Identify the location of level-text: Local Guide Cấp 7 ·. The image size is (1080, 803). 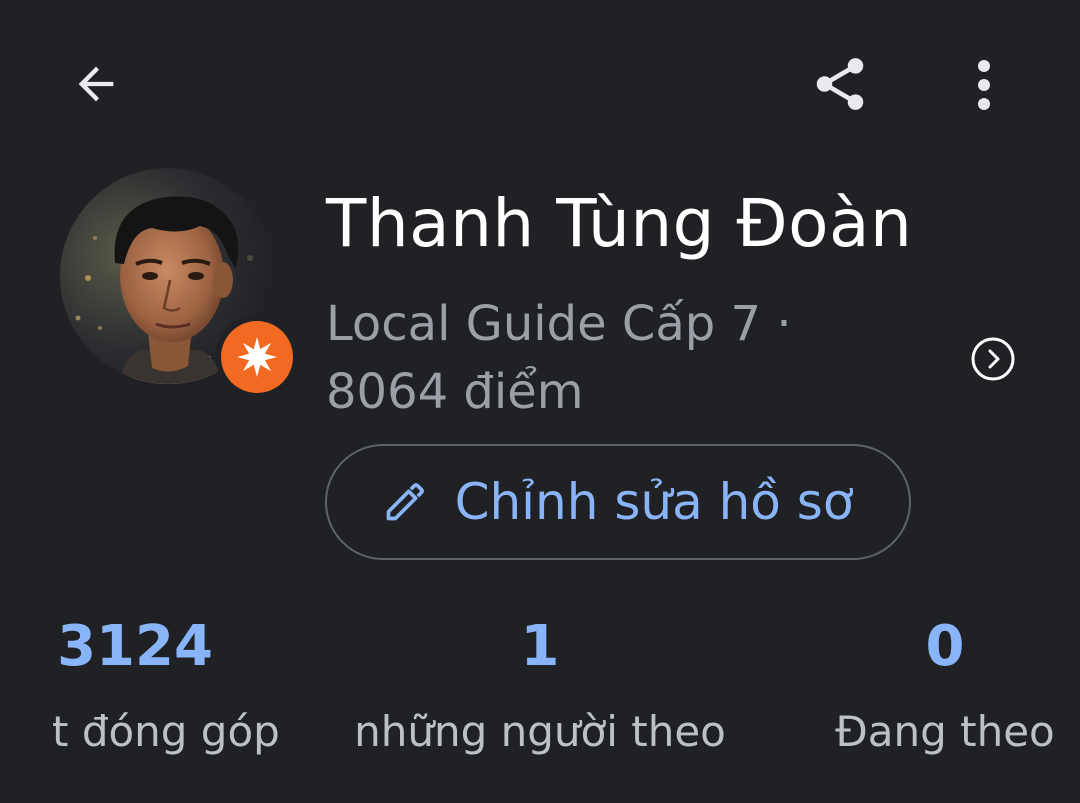
(559, 324).